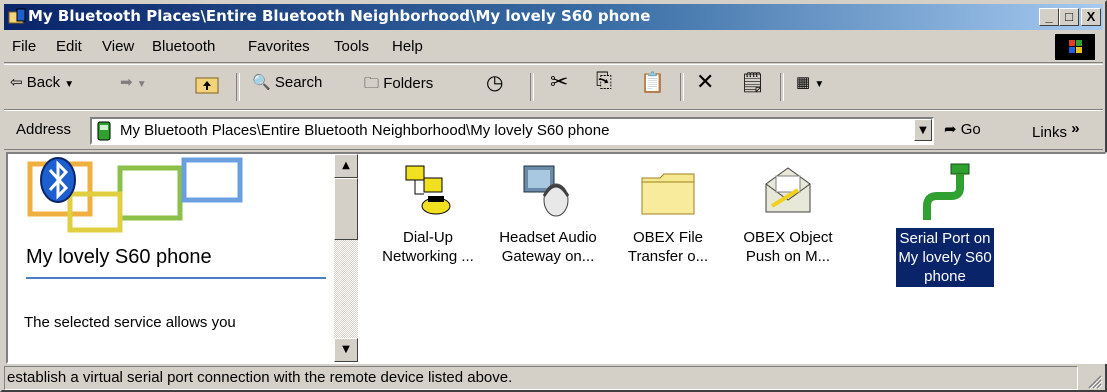 This screenshot has height=392, width=1107. Describe the element at coordinates (1056, 130) in the screenshot. I see `links-button: Links »` at that location.